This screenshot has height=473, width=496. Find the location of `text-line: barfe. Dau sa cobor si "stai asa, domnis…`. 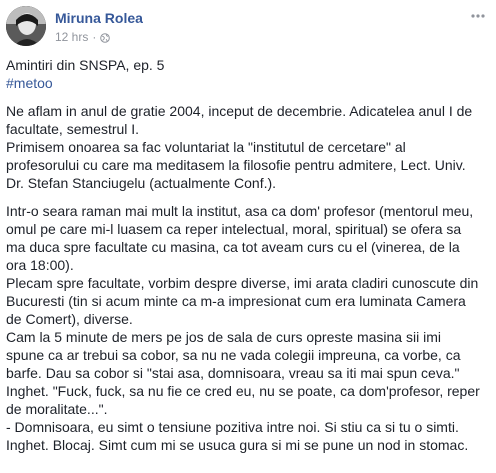

text-line: barfe. Dau sa cobor si "stai asa, domnis… is located at coordinates (233, 373).